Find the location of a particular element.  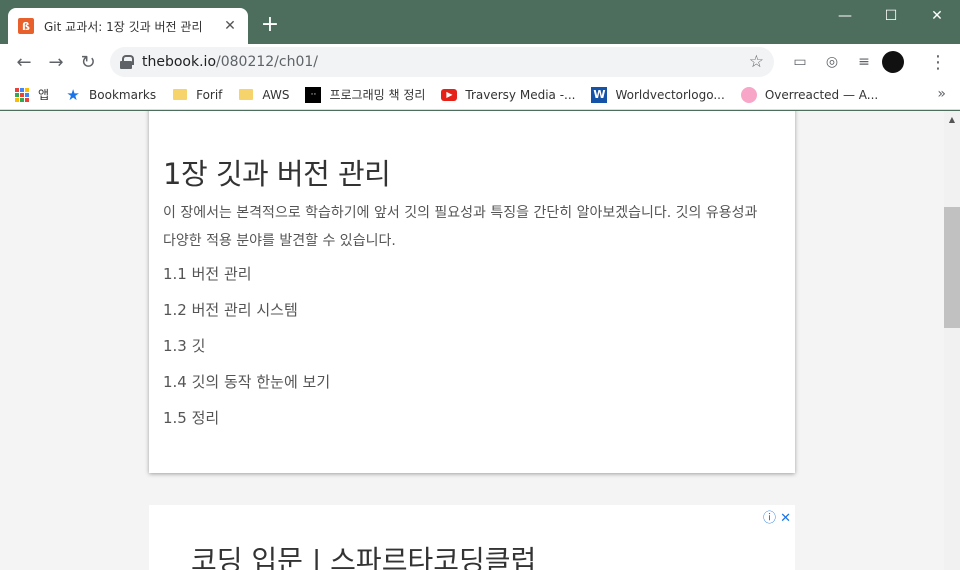

youtube-icon: ▶ is located at coordinates (449, 94).